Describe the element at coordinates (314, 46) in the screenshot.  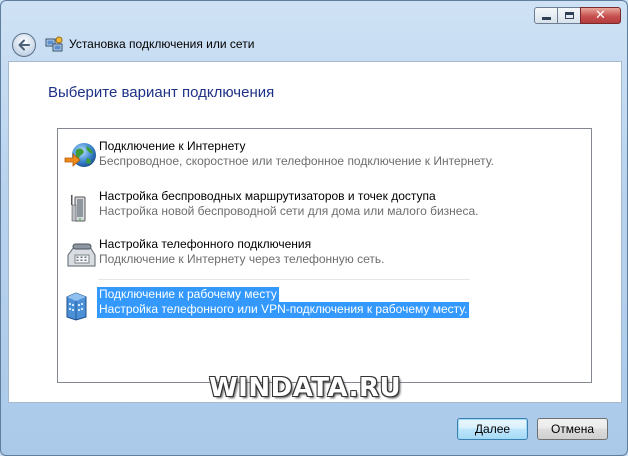
I see `navigation-bar: Установка подключения или сети` at that location.